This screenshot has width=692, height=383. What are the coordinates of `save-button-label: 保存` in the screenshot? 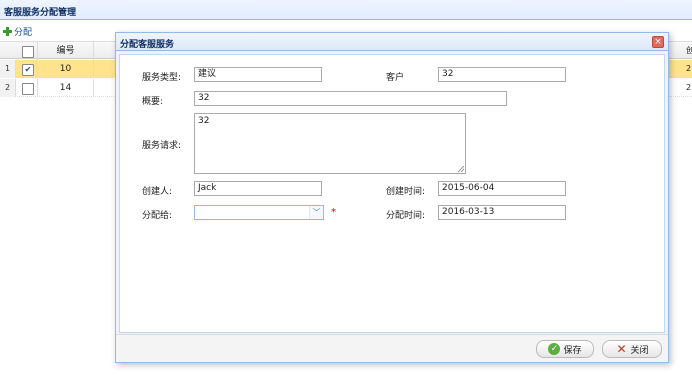 It's located at (572, 350).